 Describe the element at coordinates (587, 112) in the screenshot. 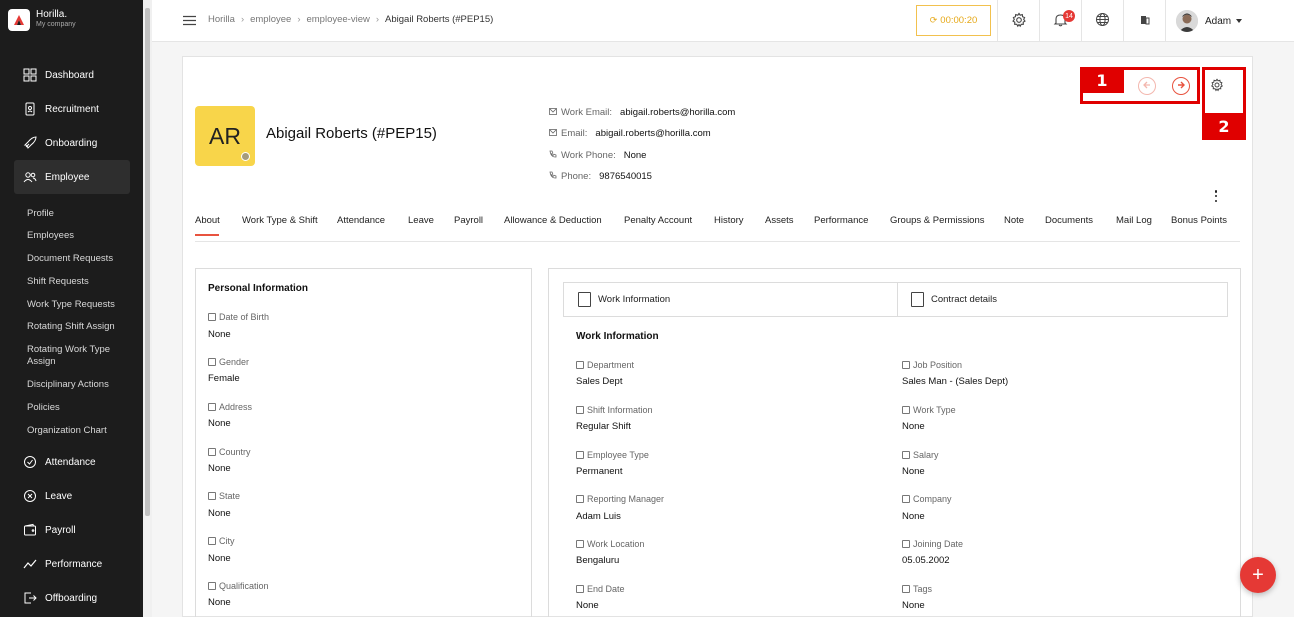

I see `contact-label: Work Email:` at that location.